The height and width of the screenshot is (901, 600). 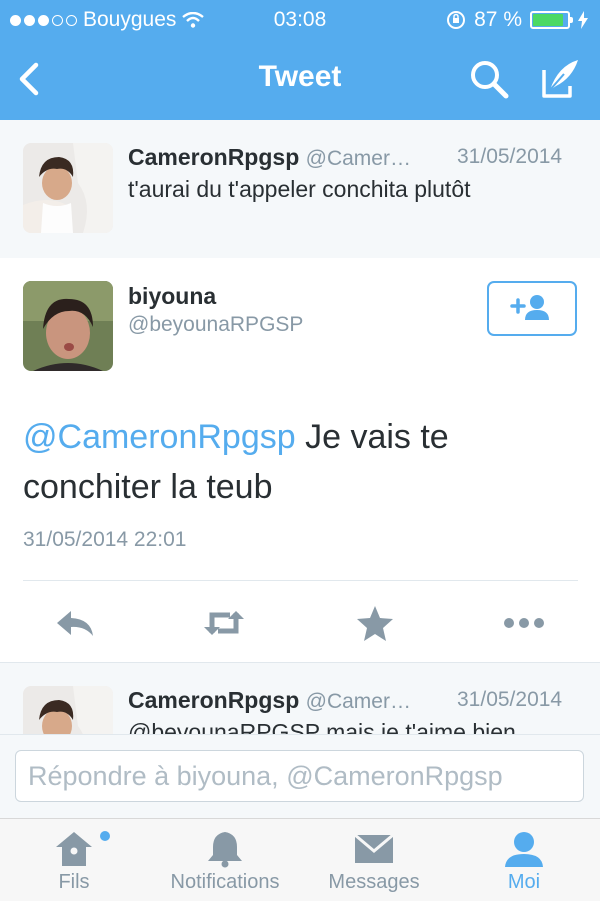 I want to click on reply-input, so click(x=299, y=776).